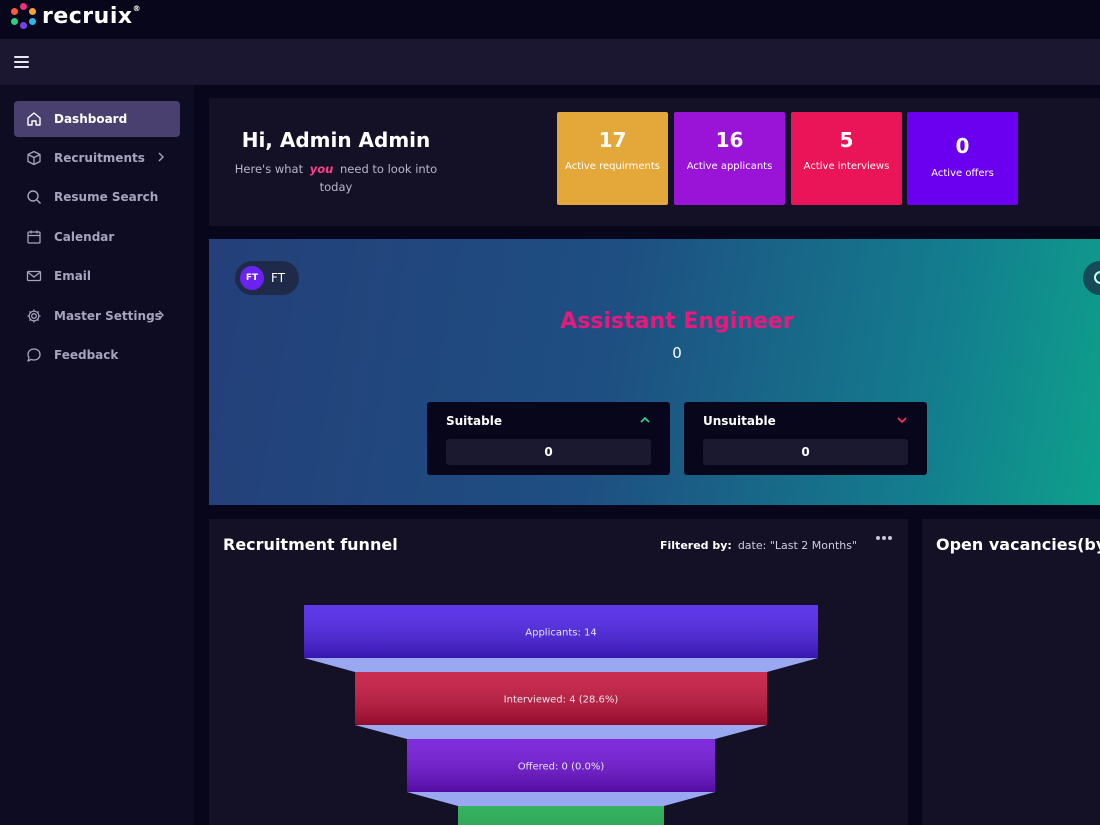  Describe the element at coordinates (561, 767) in the screenshot. I see `funnel-stage-label: Offered: 0 (0.0%)` at that location.